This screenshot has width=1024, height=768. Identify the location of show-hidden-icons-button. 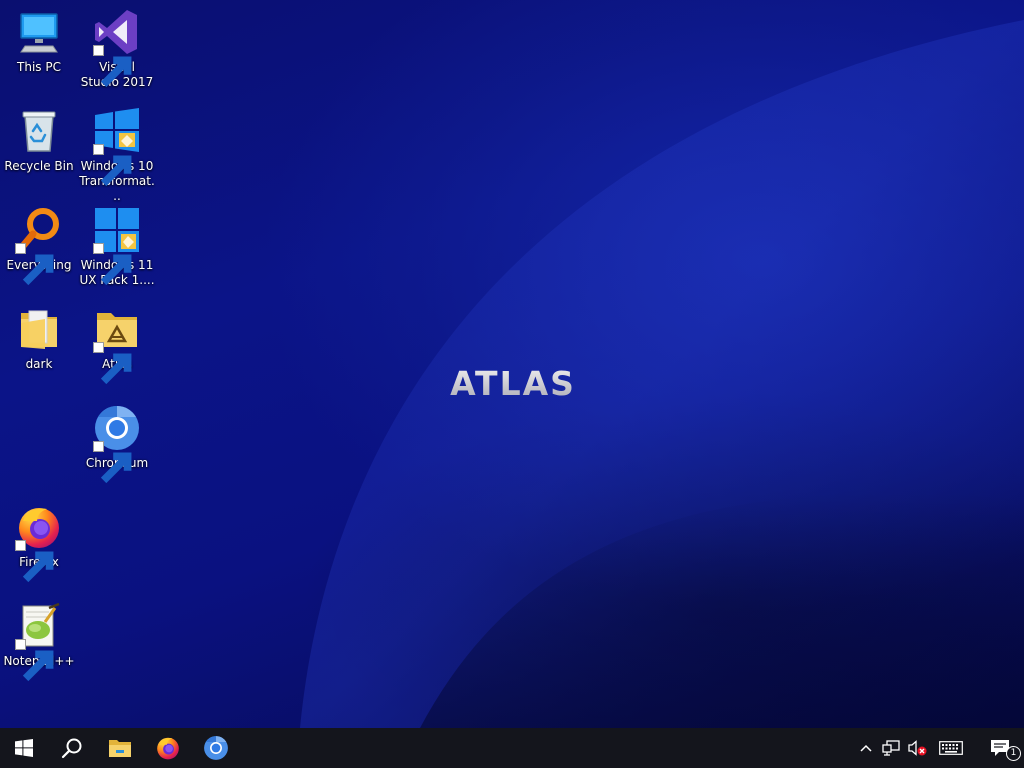
(866, 748).